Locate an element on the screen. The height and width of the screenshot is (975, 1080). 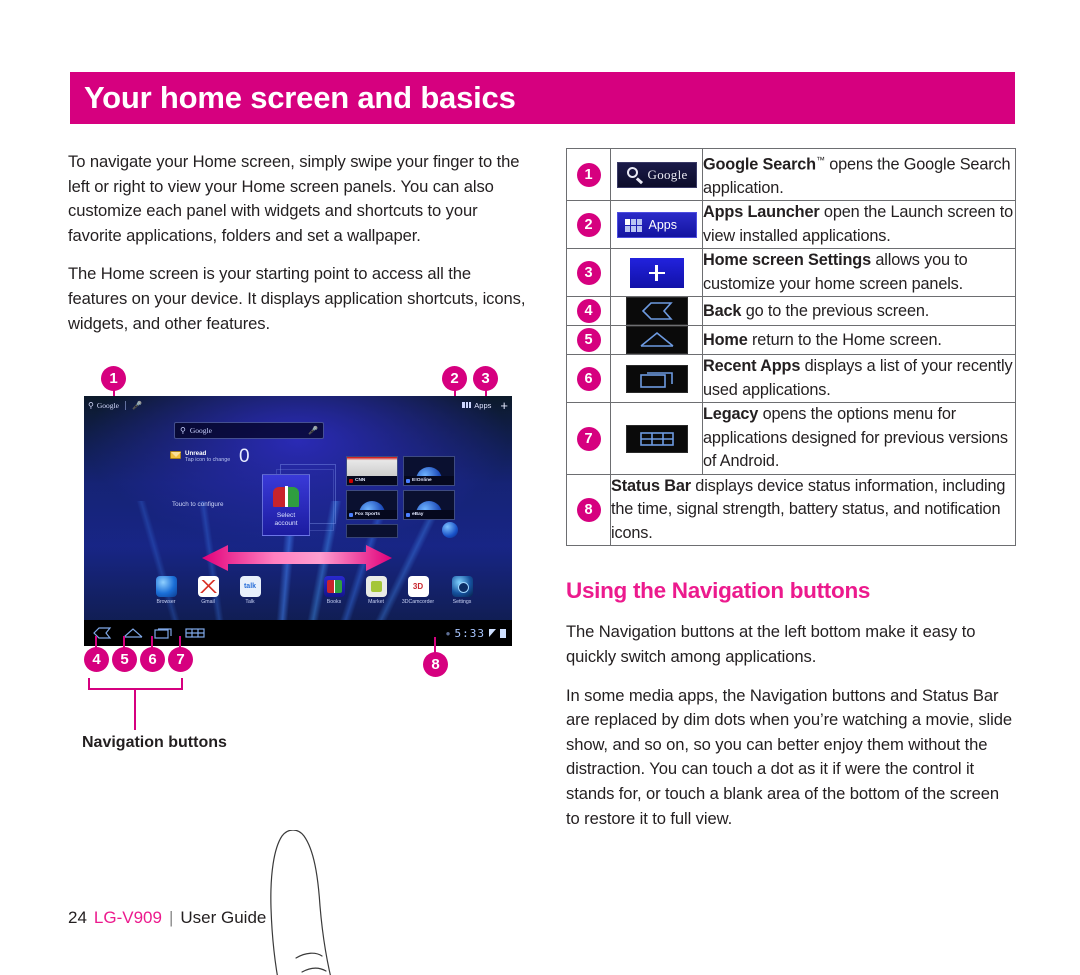
apps-launcher-grid-icon is located at coordinates (467, 405).